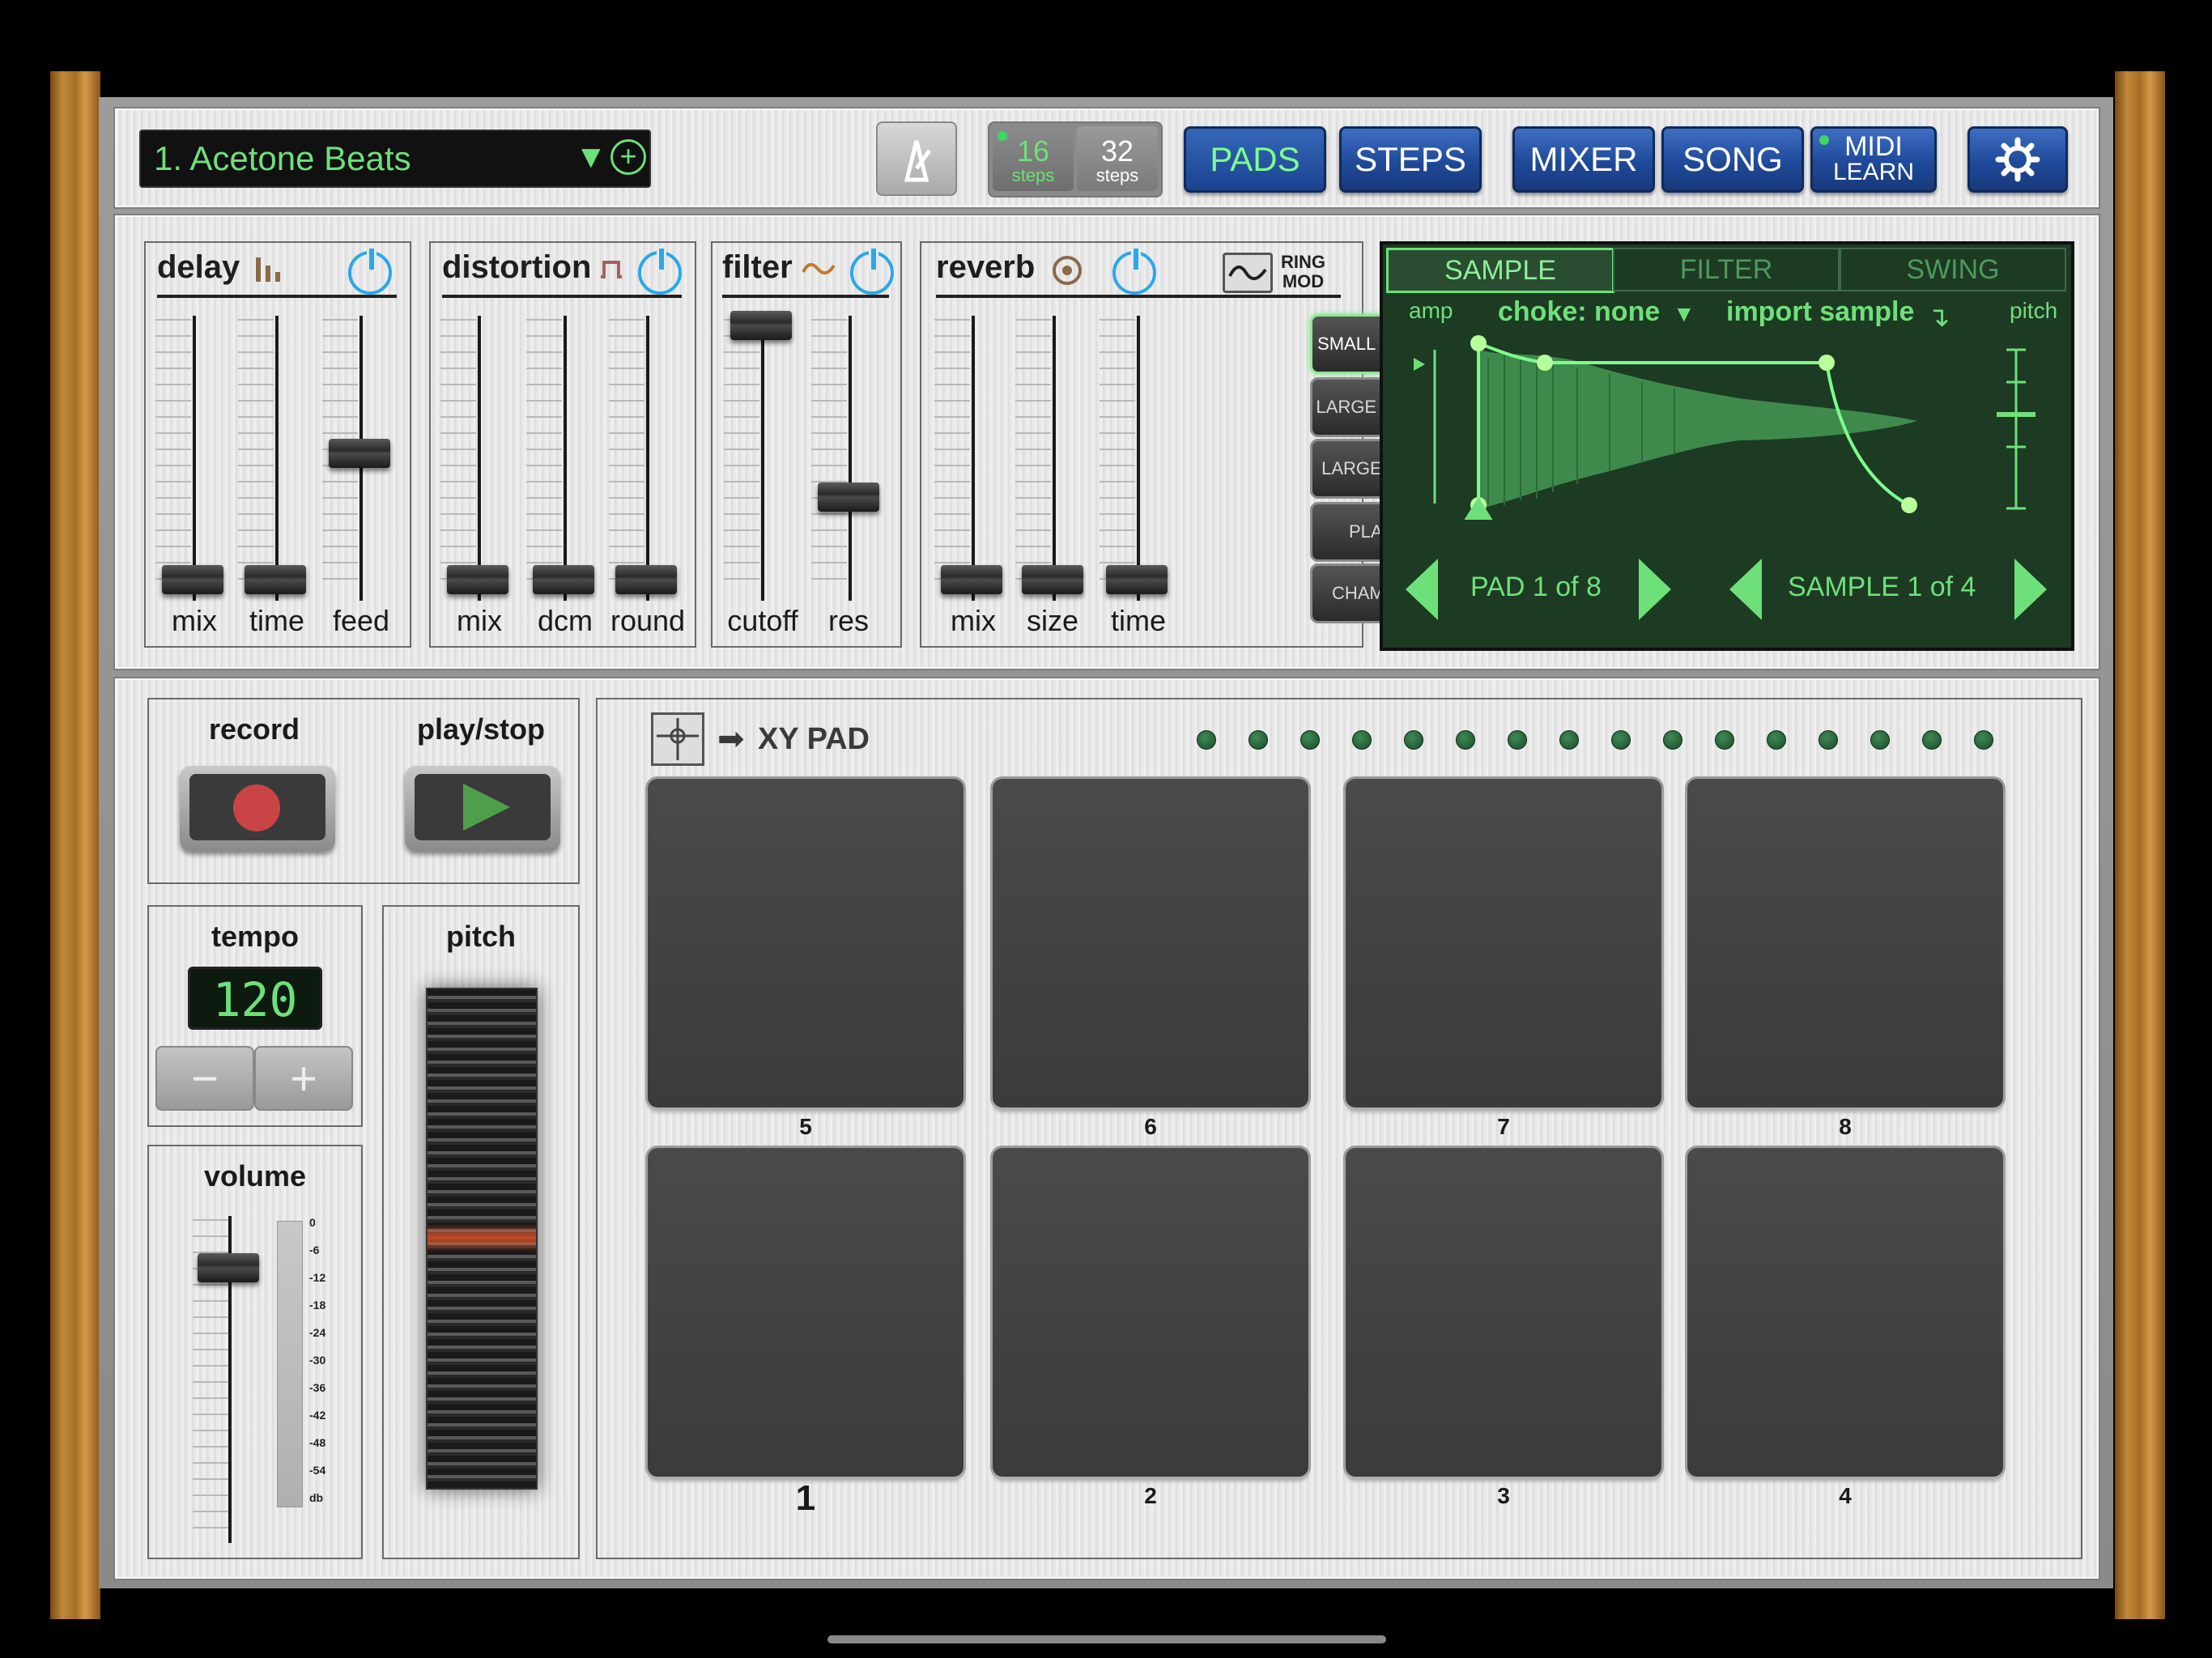 This screenshot has width=2212, height=1658. I want to click on tempo-display: 120, so click(255, 998).